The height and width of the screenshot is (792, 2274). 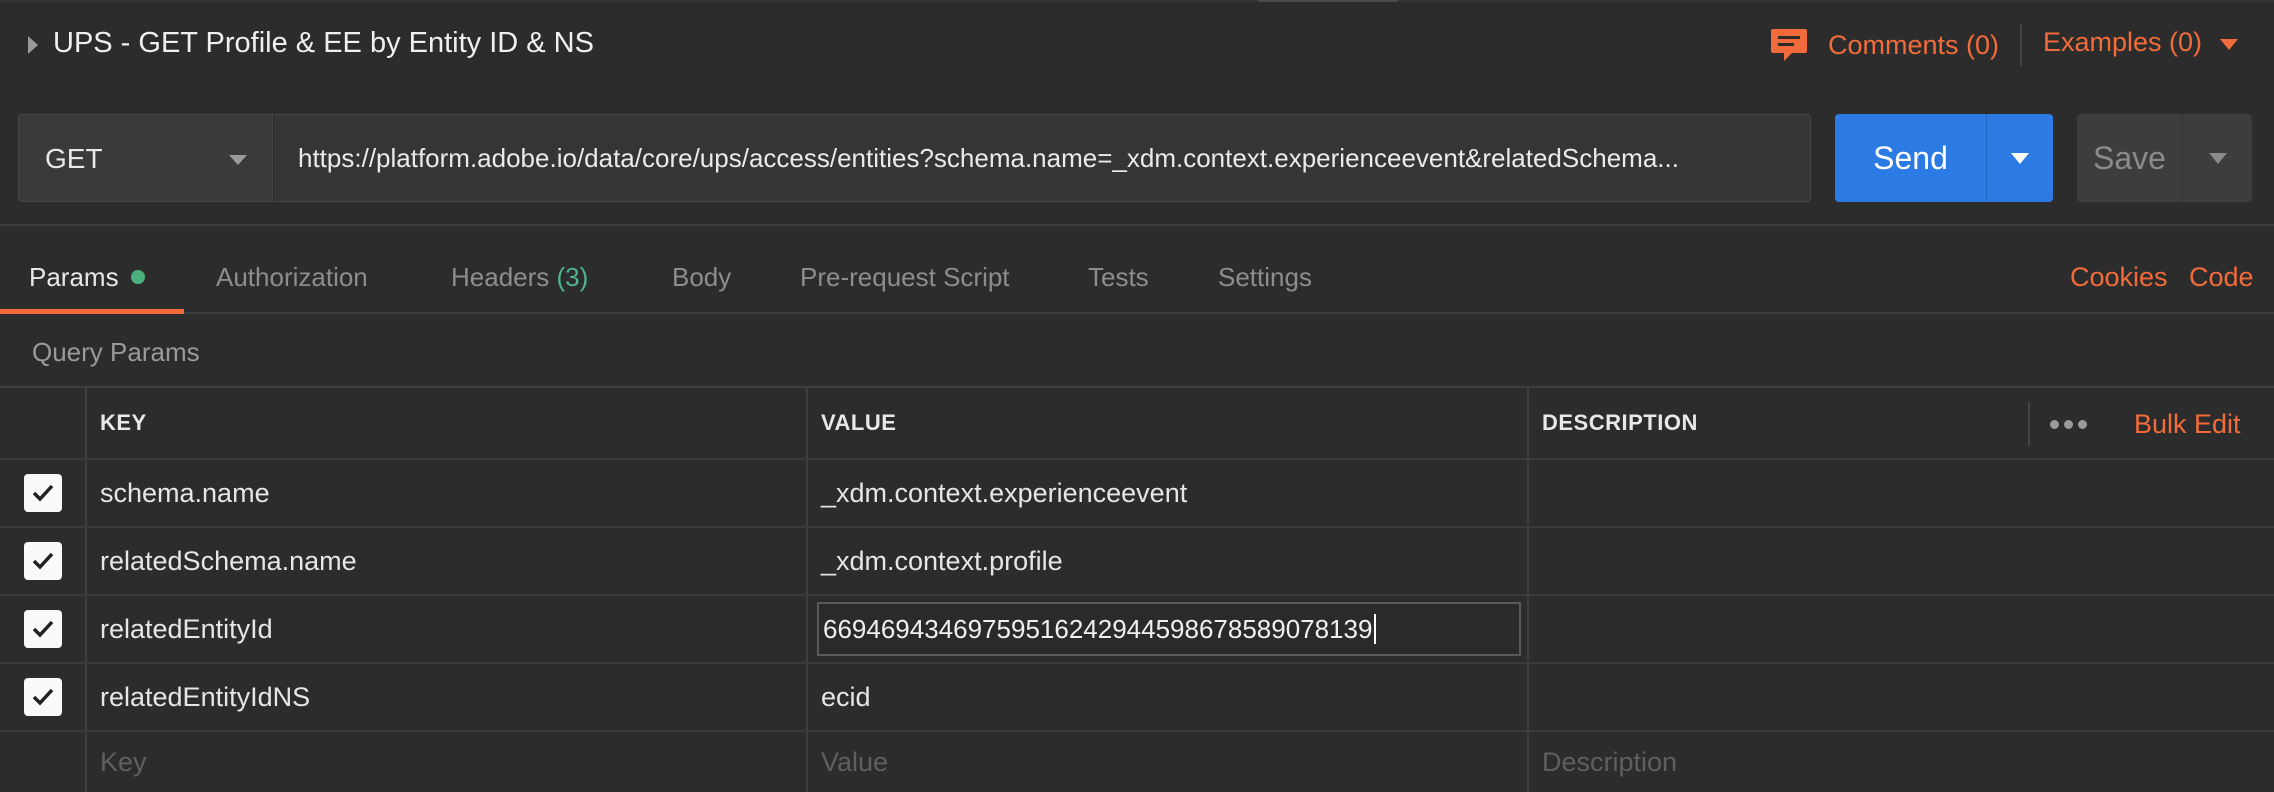 I want to click on tab-headers: Headers (3), so click(x=519, y=277).